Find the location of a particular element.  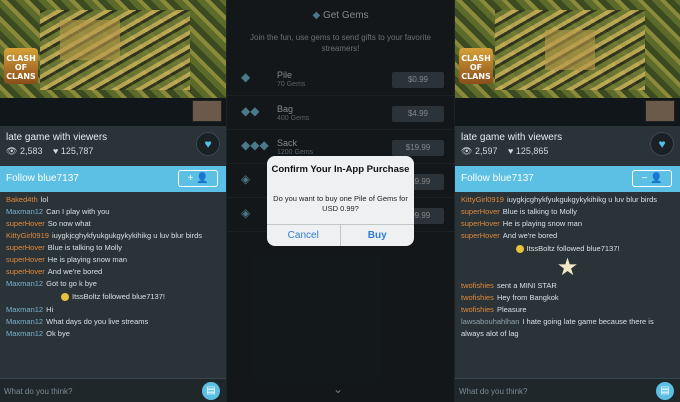

buy-button: Buy is located at coordinates (378, 235).